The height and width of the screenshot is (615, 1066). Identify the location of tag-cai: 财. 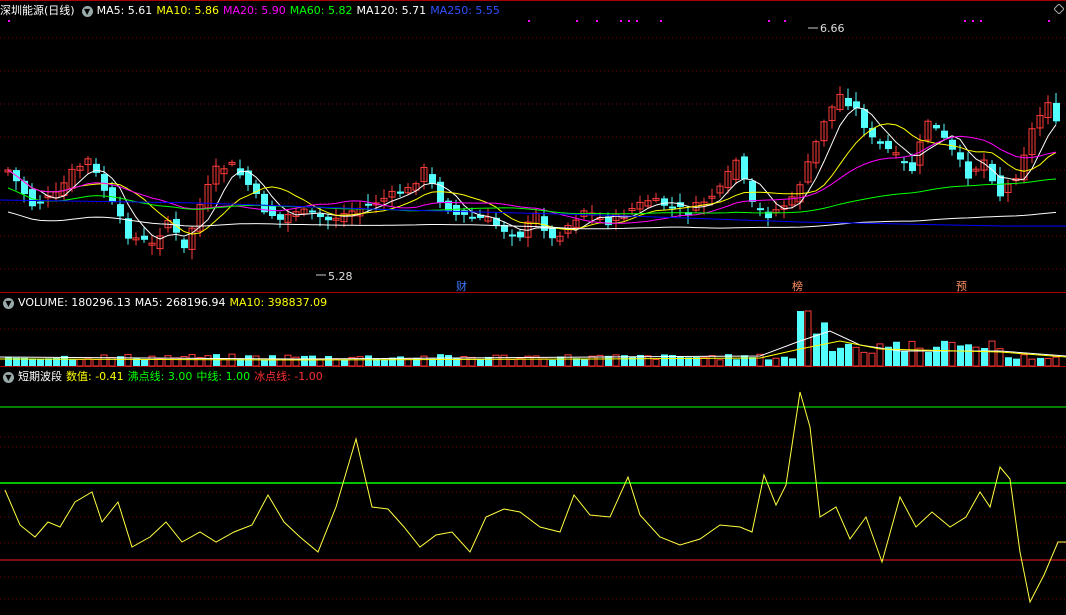
(461, 286).